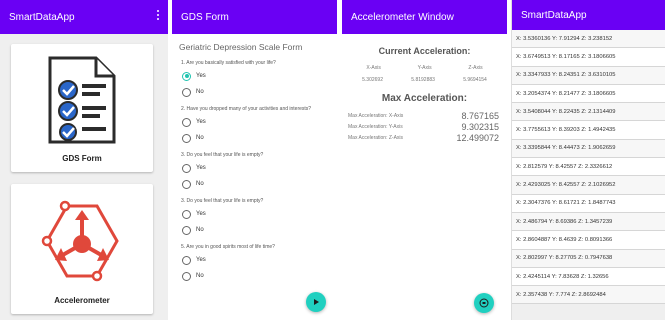 This screenshot has height=320, width=665. Describe the element at coordinates (205, 17) in the screenshot. I see `screen-title: GDS Form` at that location.